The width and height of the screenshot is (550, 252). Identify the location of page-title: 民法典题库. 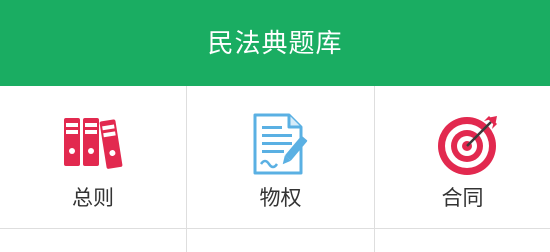
(275, 43).